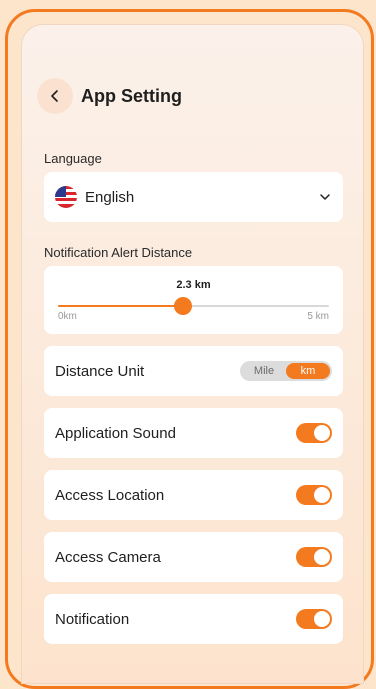 The height and width of the screenshot is (689, 376). I want to click on distance-unit-label: Distance Unit, so click(100, 371).